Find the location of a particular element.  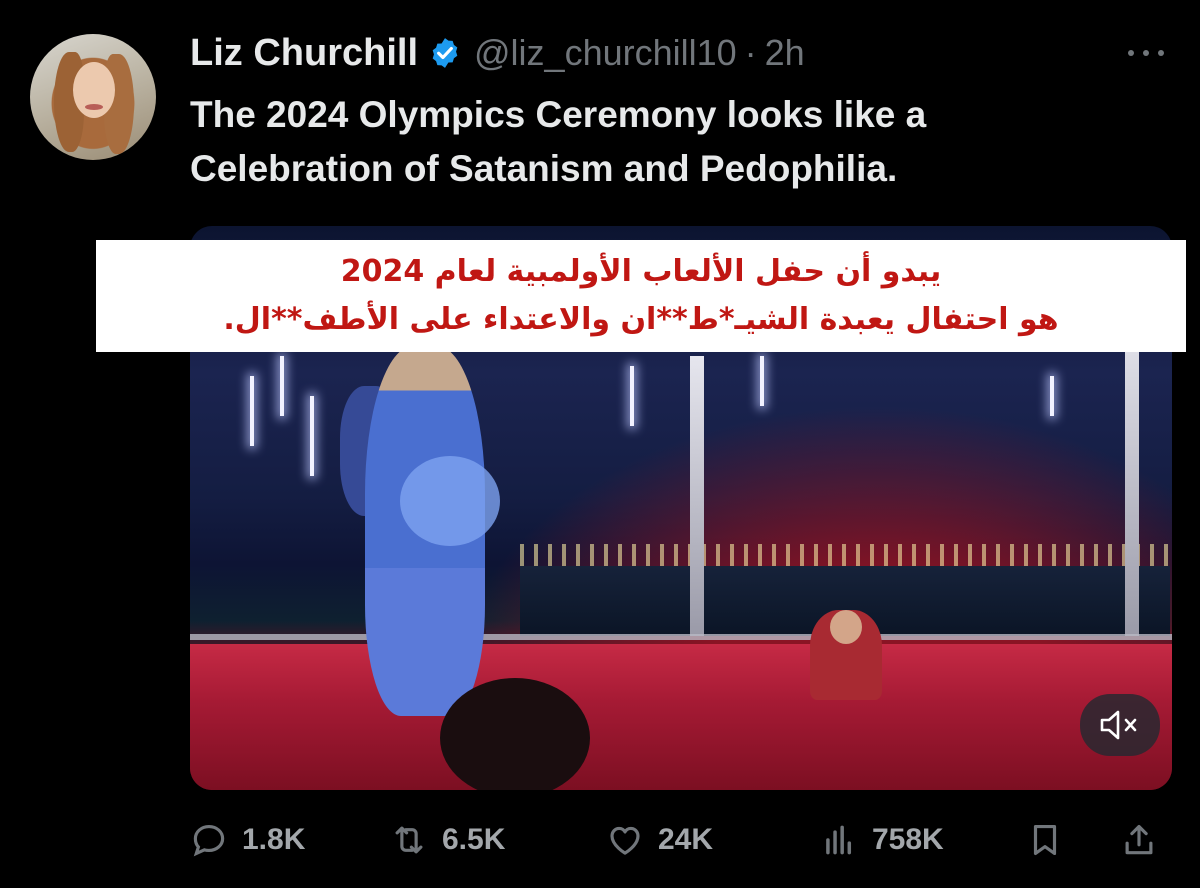

author-handle: @liz_churchill10 is located at coordinates (605, 53).